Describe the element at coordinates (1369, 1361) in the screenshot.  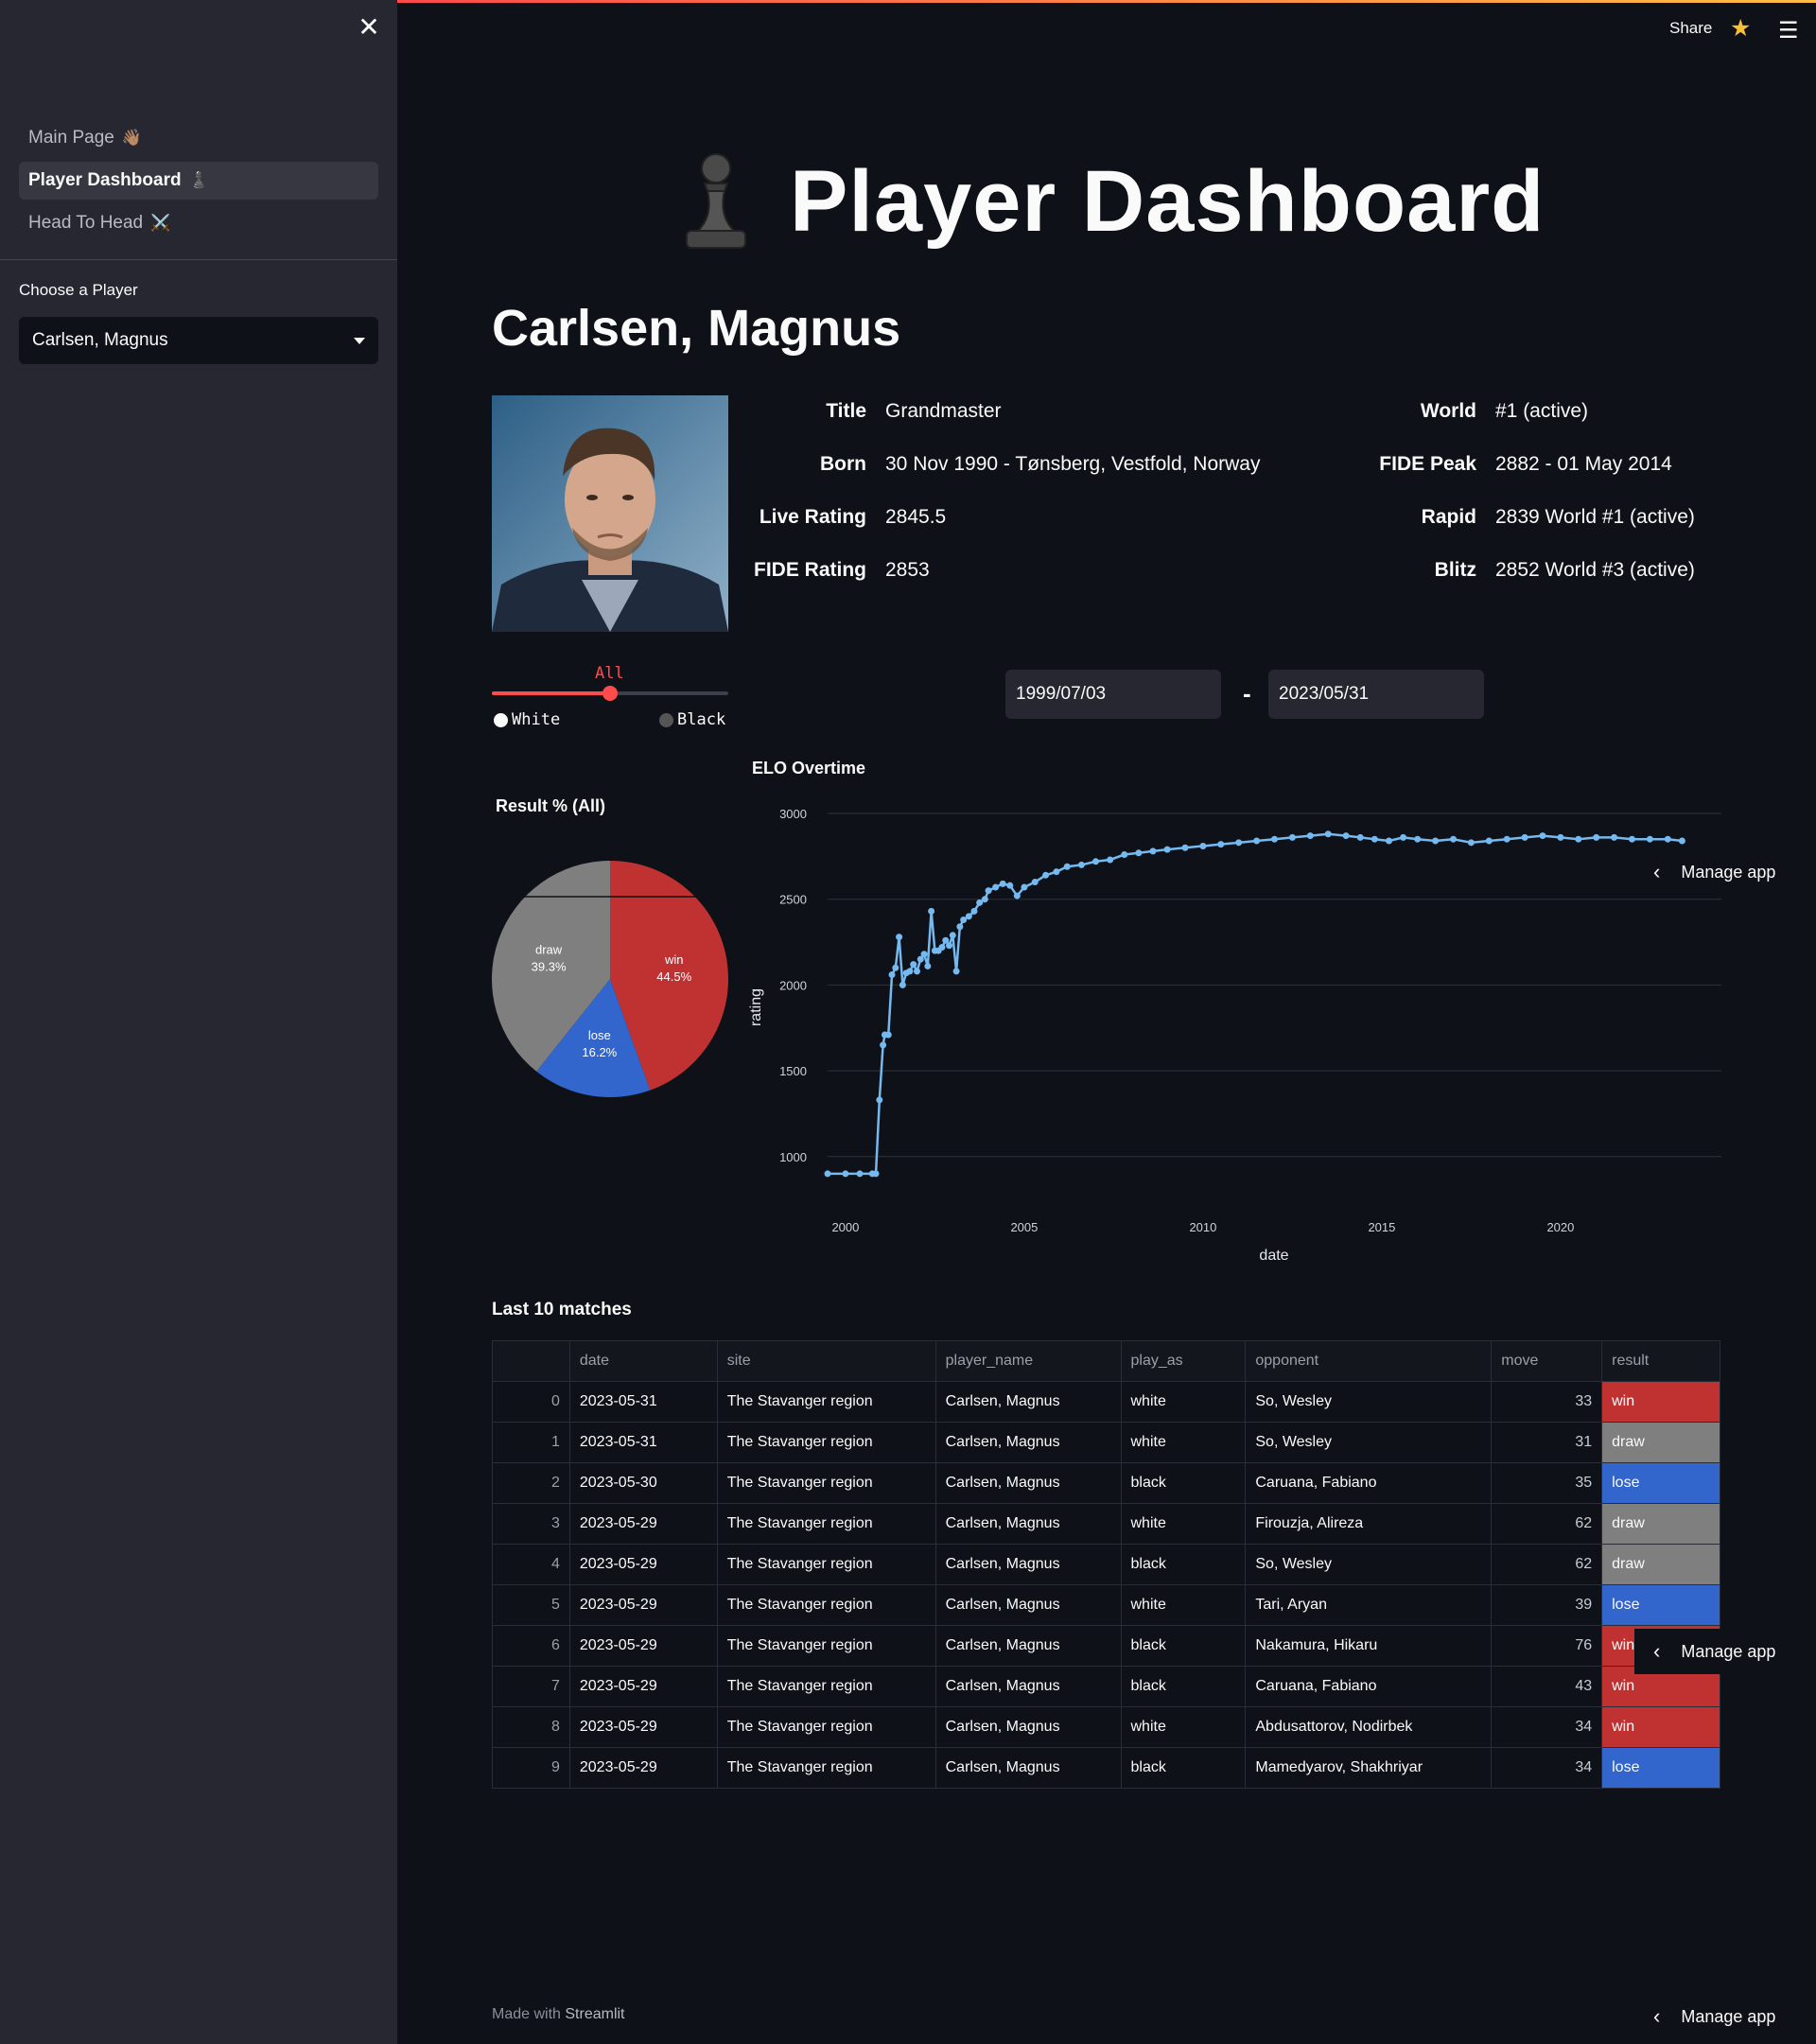
I see `column-header-opponent: opponent` at that location.